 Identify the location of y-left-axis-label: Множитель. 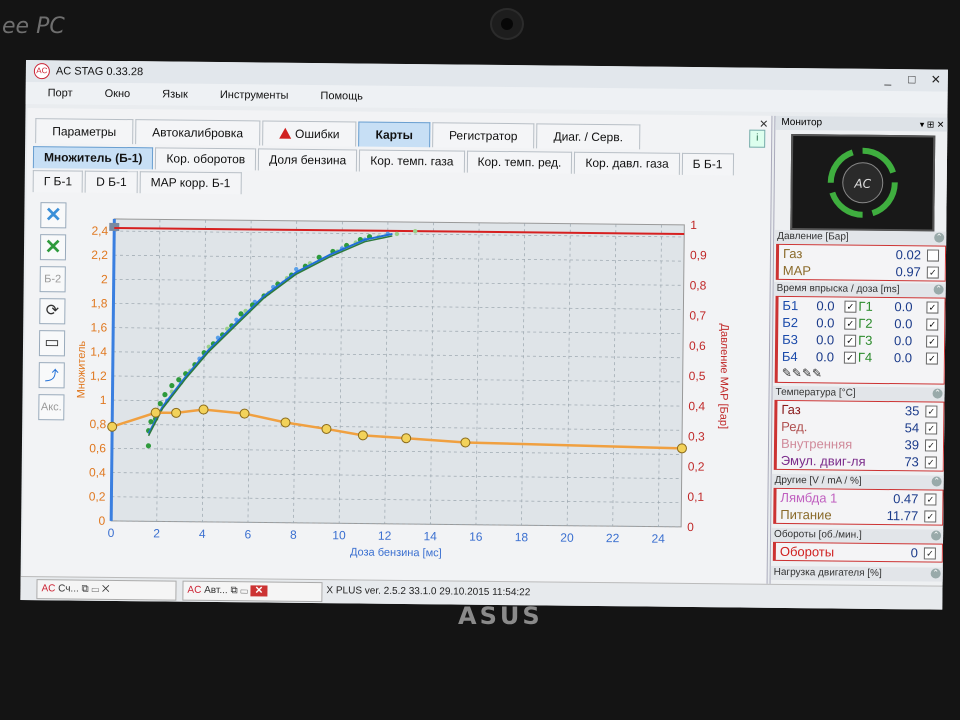
(81, 370).